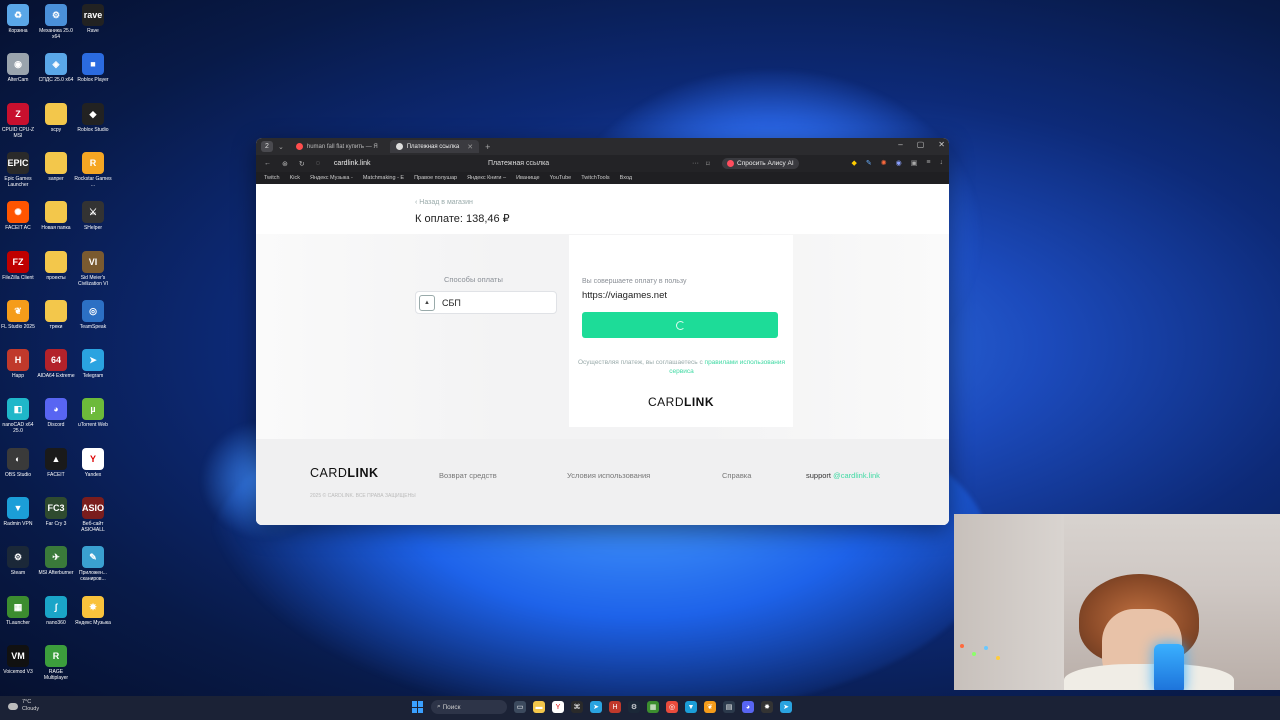  I want to click on happ-icon: H, so click(615, 707).